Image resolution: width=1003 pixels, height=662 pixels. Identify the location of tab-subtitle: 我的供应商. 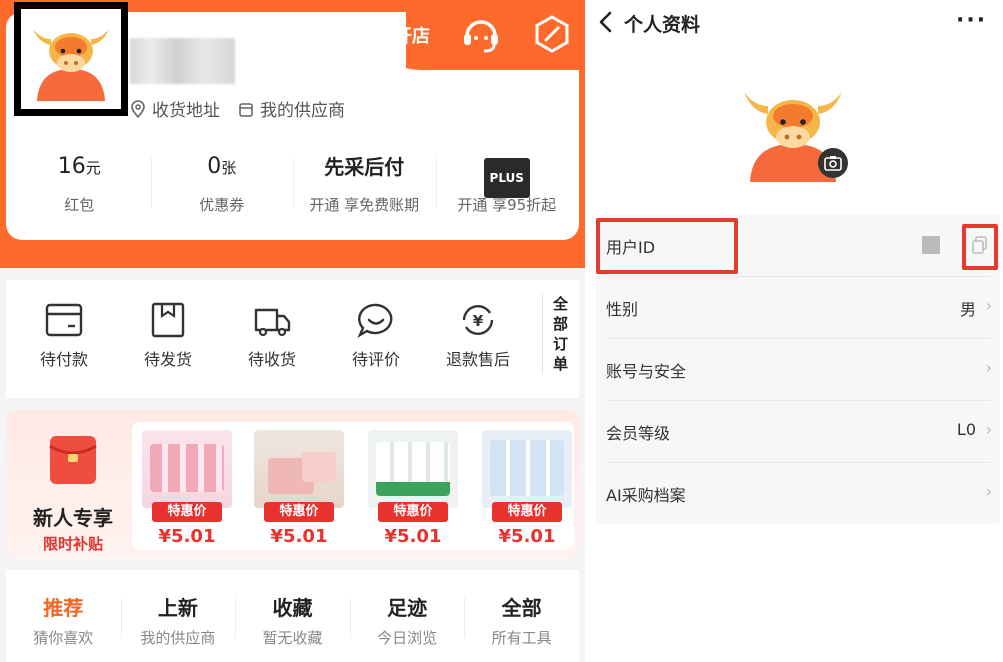
(178, 638).